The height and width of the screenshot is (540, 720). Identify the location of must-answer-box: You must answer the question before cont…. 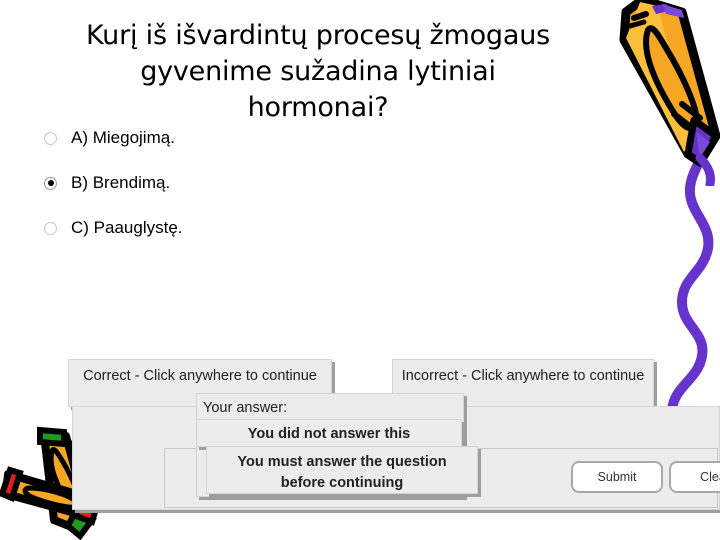
(342, 470).